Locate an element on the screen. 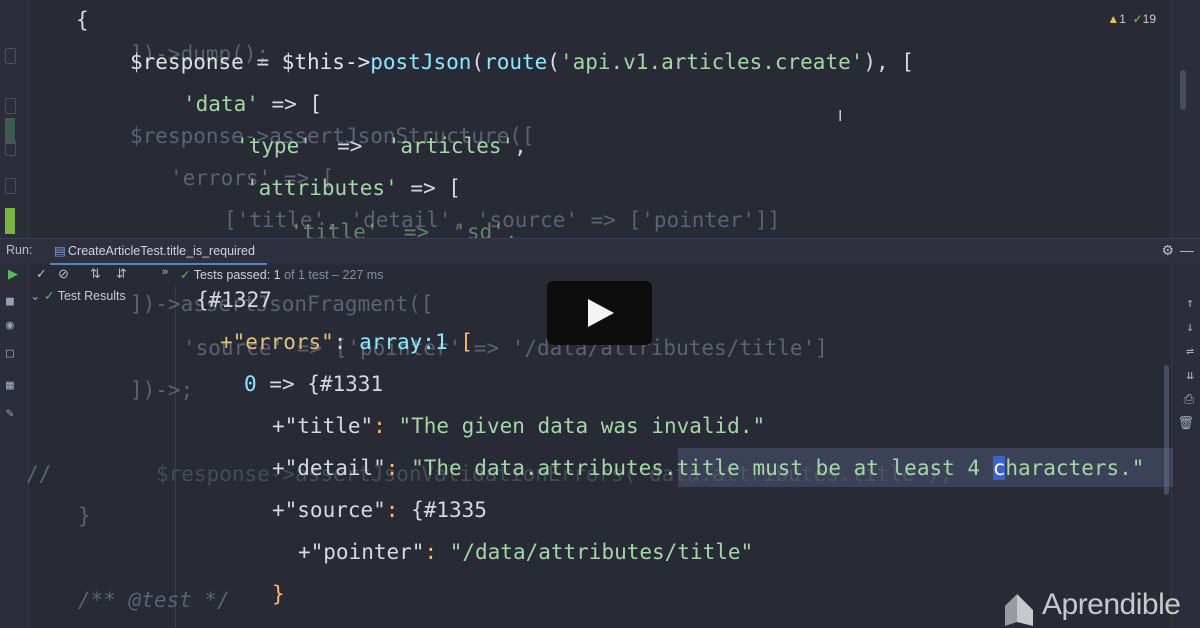 The width and height of the screenshot is (1200, 628). run-tab-label: CreateArticleTest.title_is_required is located at coordinates (161, 251).